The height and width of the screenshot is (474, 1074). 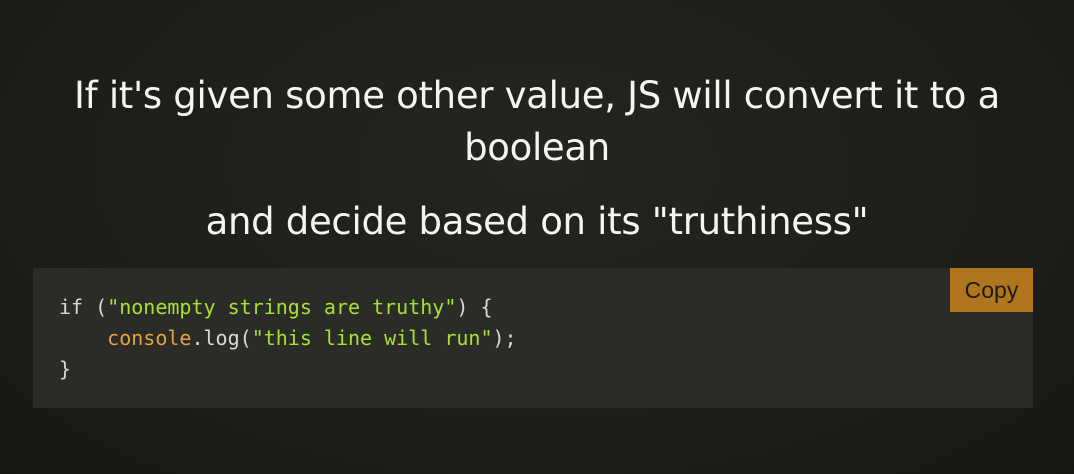 I want to click on code-punctuation: ., so click(x=197, y=338).